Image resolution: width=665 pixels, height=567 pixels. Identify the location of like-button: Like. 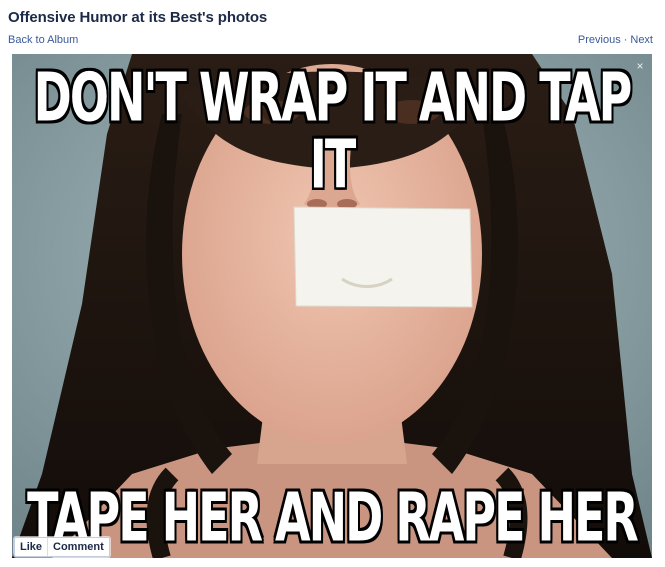
(31, 547).